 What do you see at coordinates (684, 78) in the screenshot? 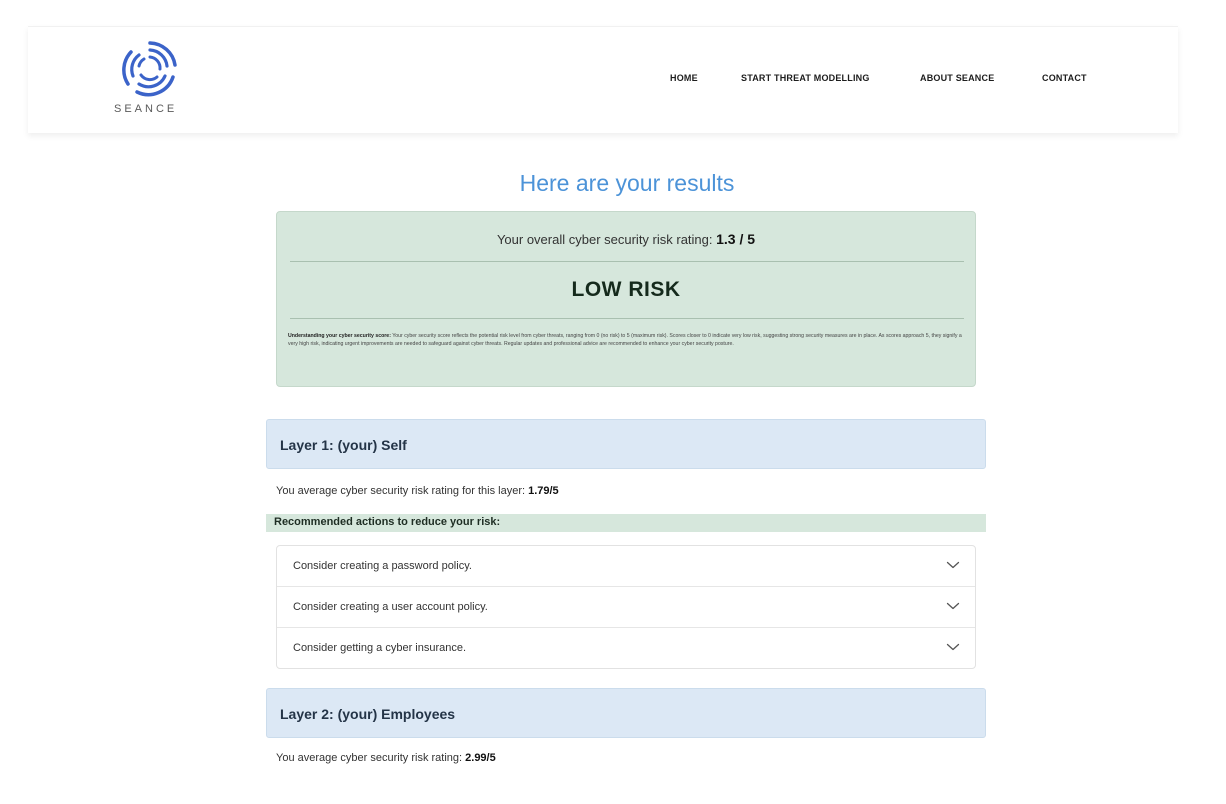
I see `nav-home: HOME` at bounding box center [684, 78].